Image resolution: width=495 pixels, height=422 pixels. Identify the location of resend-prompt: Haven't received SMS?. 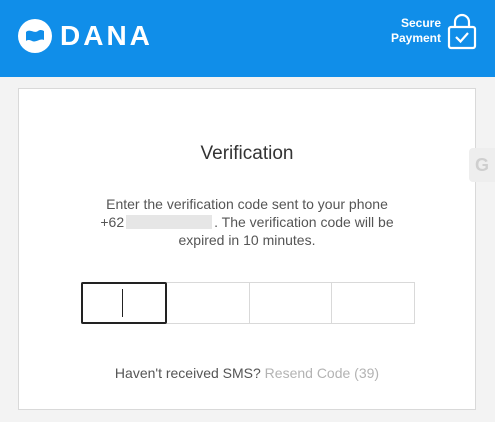
(187, 373).